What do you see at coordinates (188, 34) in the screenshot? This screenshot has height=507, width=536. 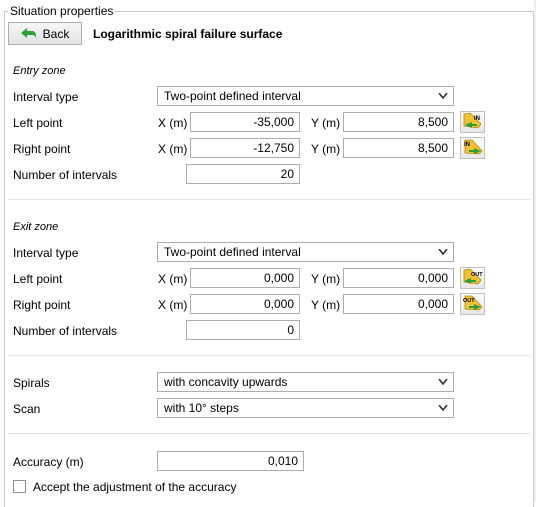 I see `page-title: Logarithmic spiral failure surface` at bounding box center [188, 34].